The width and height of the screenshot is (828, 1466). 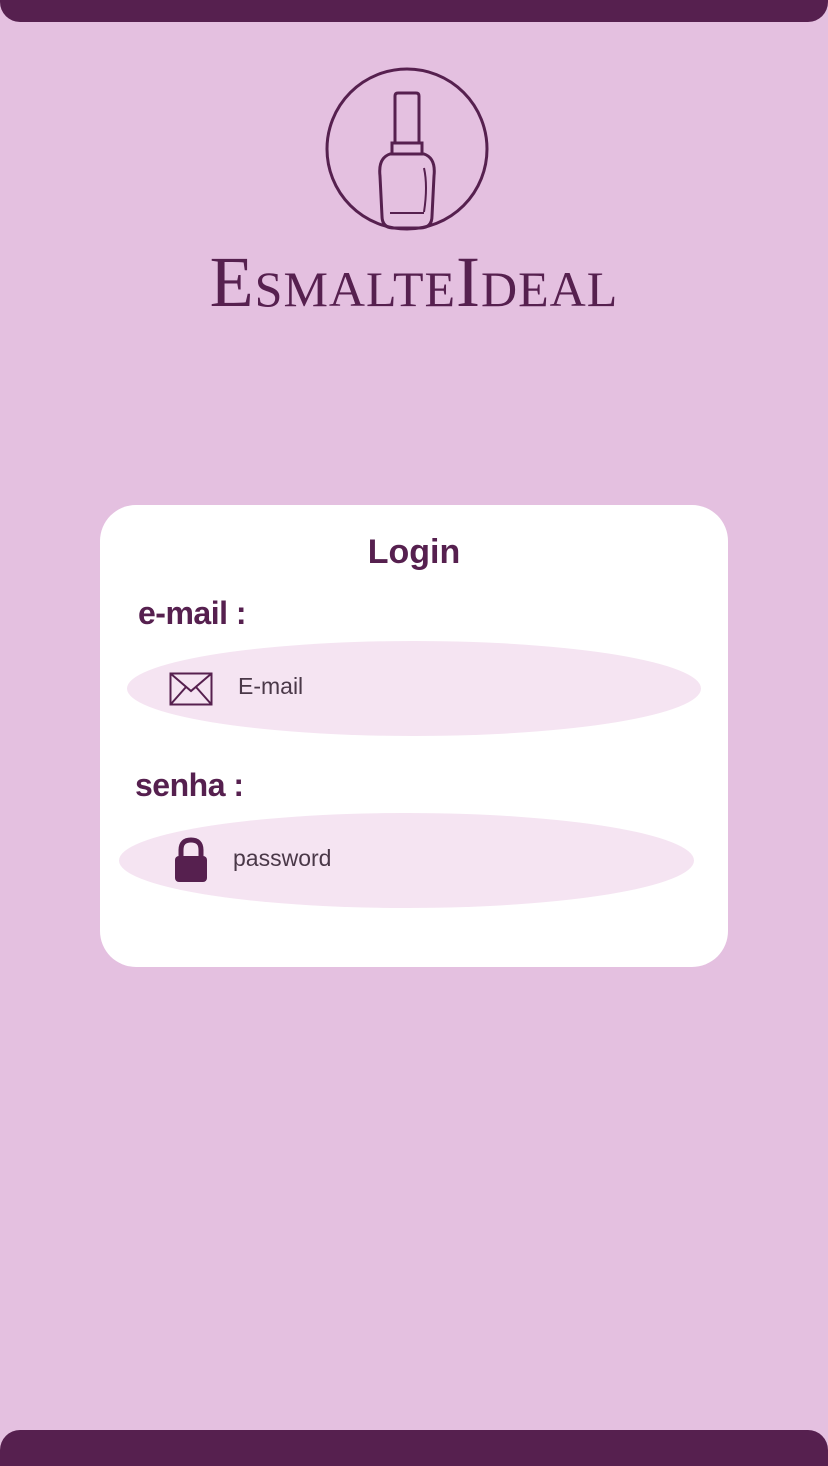 What do you see at coordinates (192, 613) in the screenshot?
I see `email-label: e-mail :` at bounding box center [192, 613].